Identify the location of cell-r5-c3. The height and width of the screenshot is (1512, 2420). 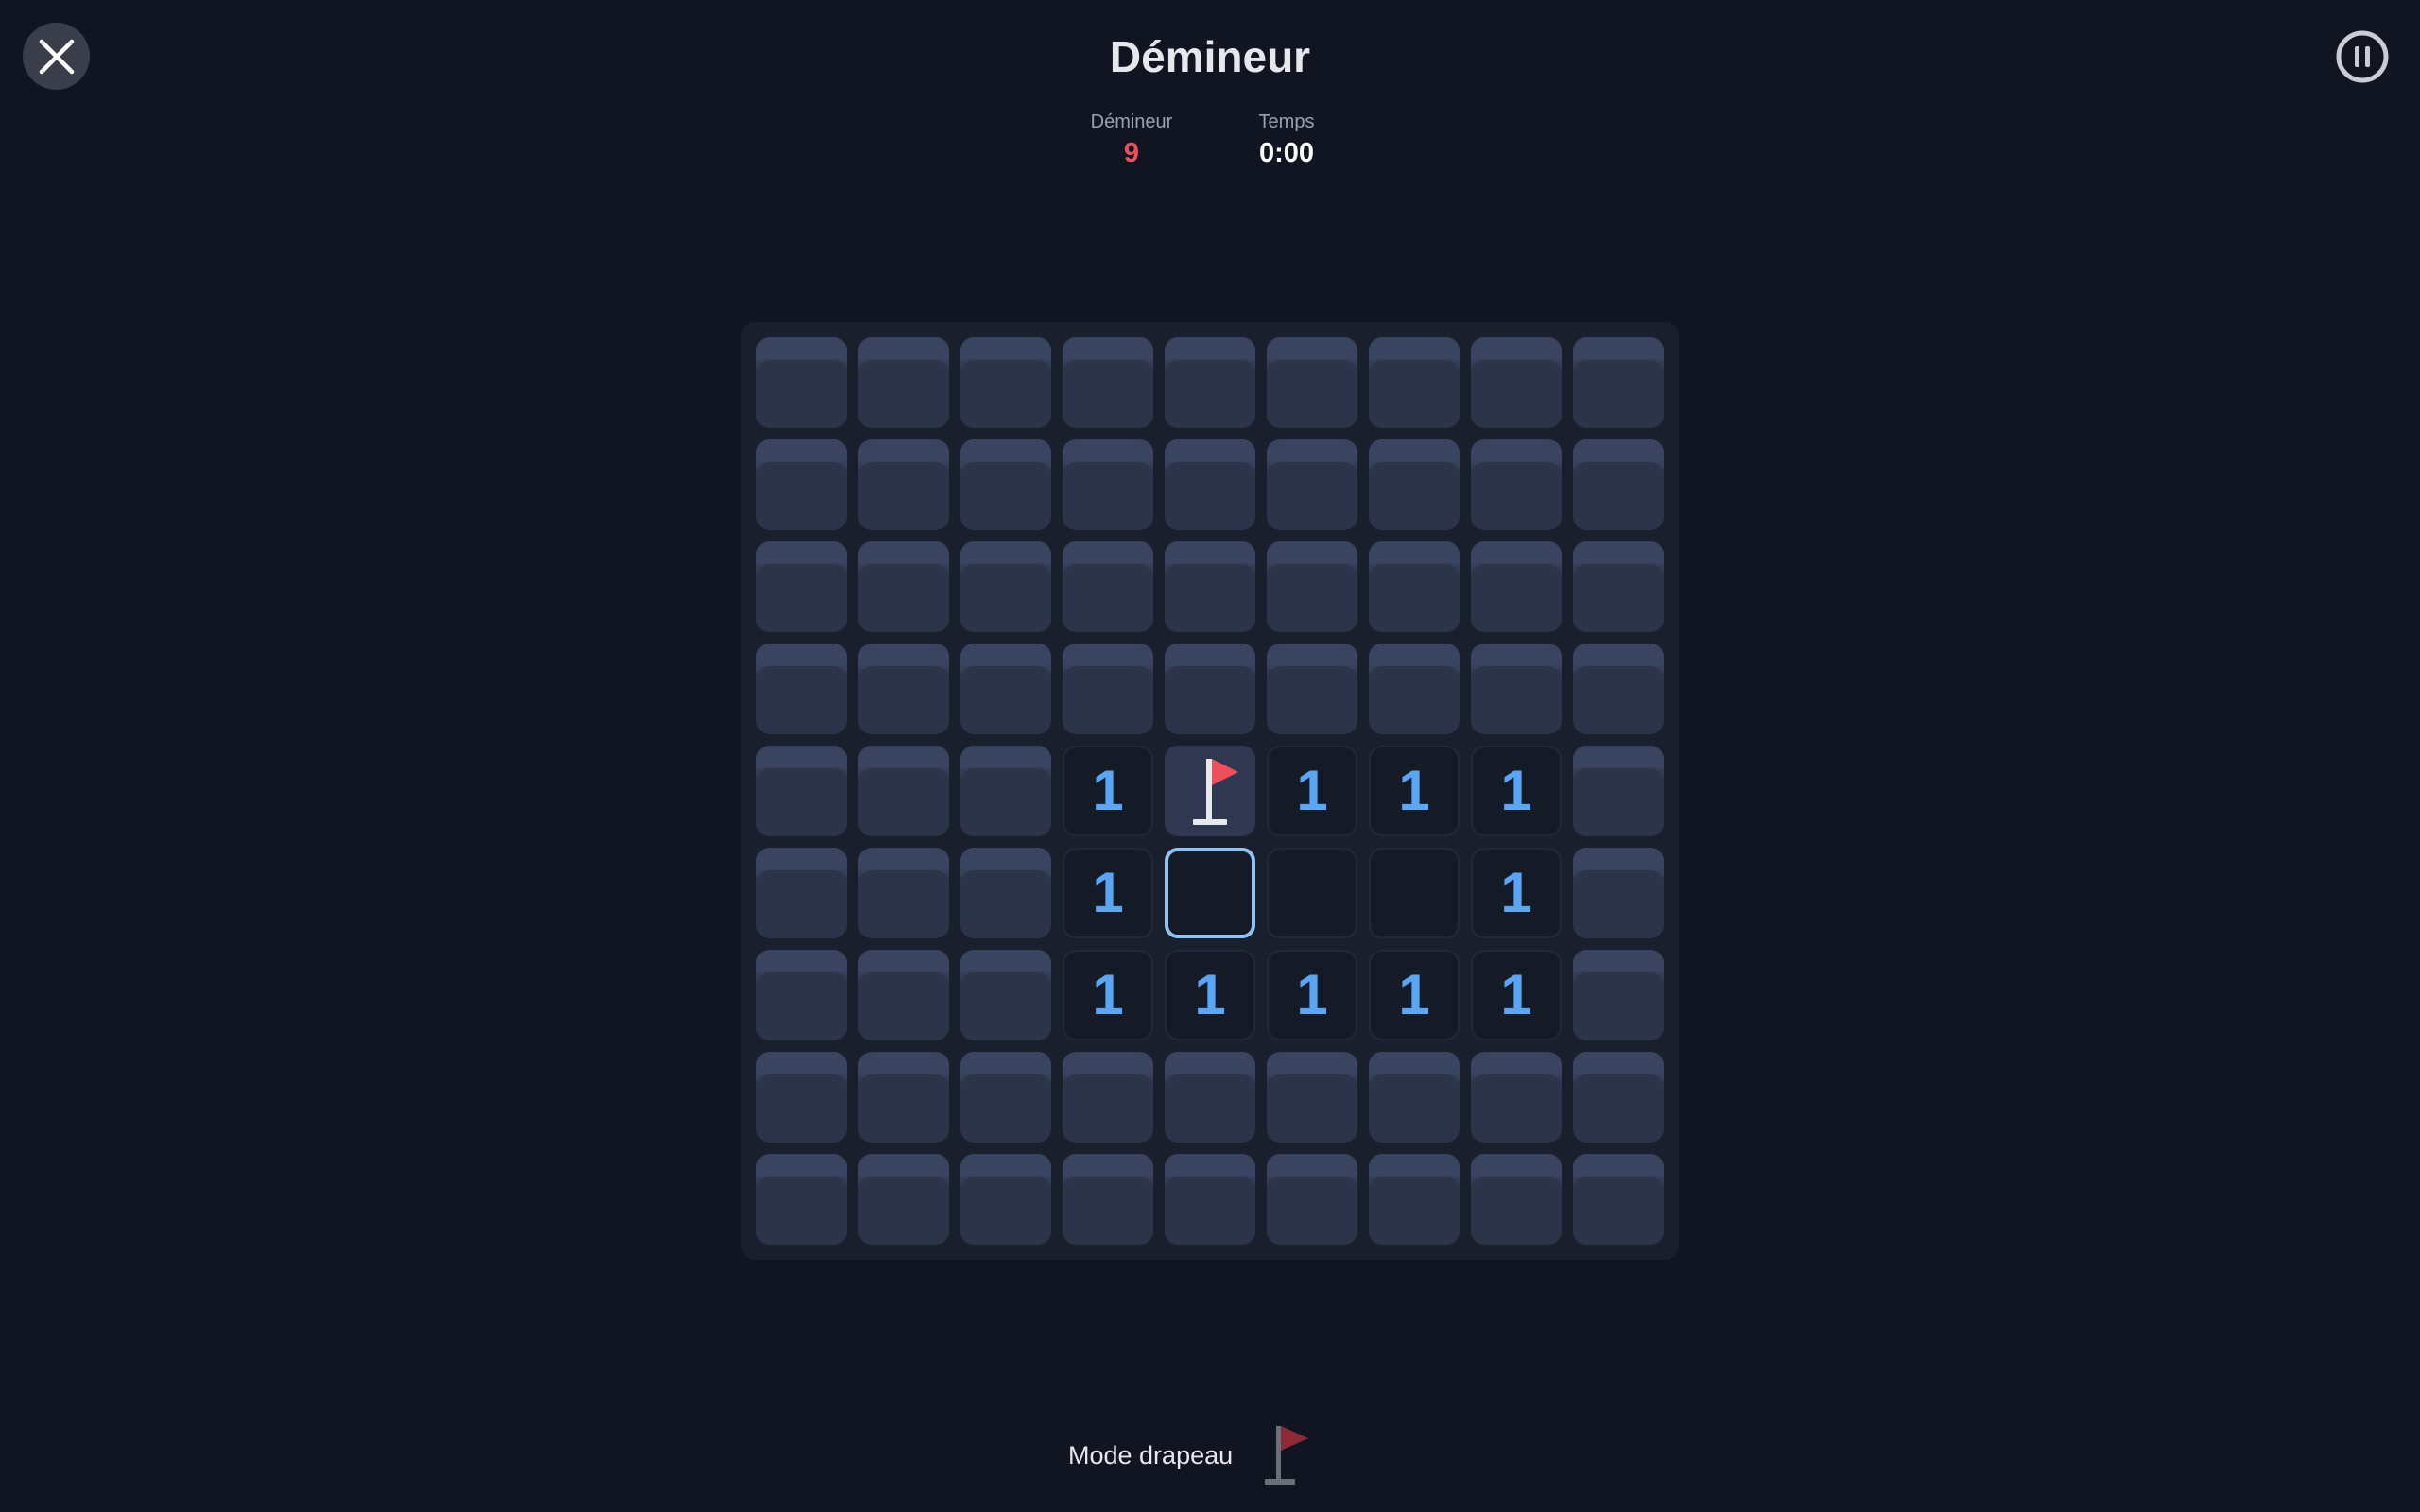
(1005, 791).